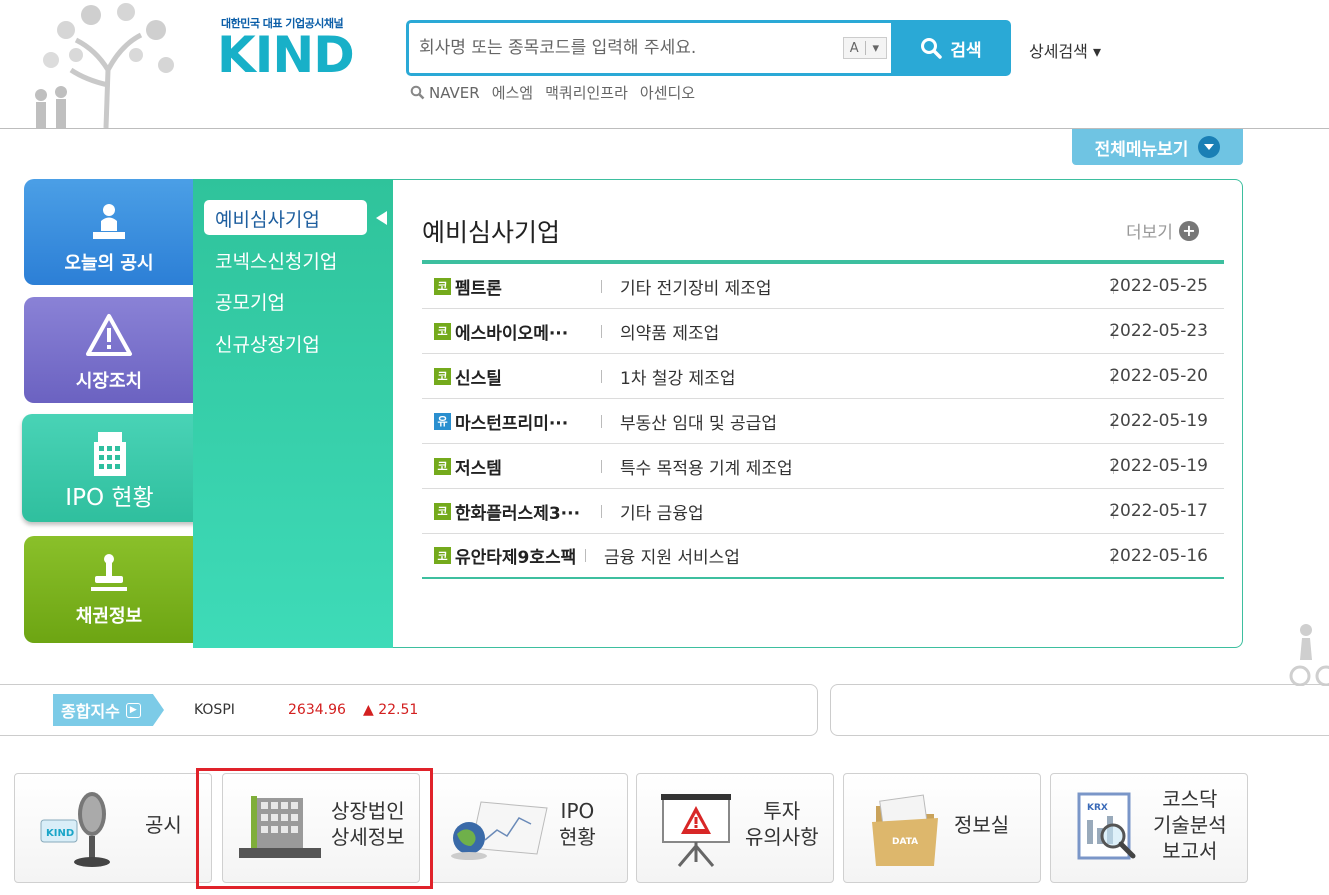 This screenshot has width=1329, height=895. Describe the element at coordinates (1158, 556) in the screenshot. I see `date: 2022-05-16` at that location.